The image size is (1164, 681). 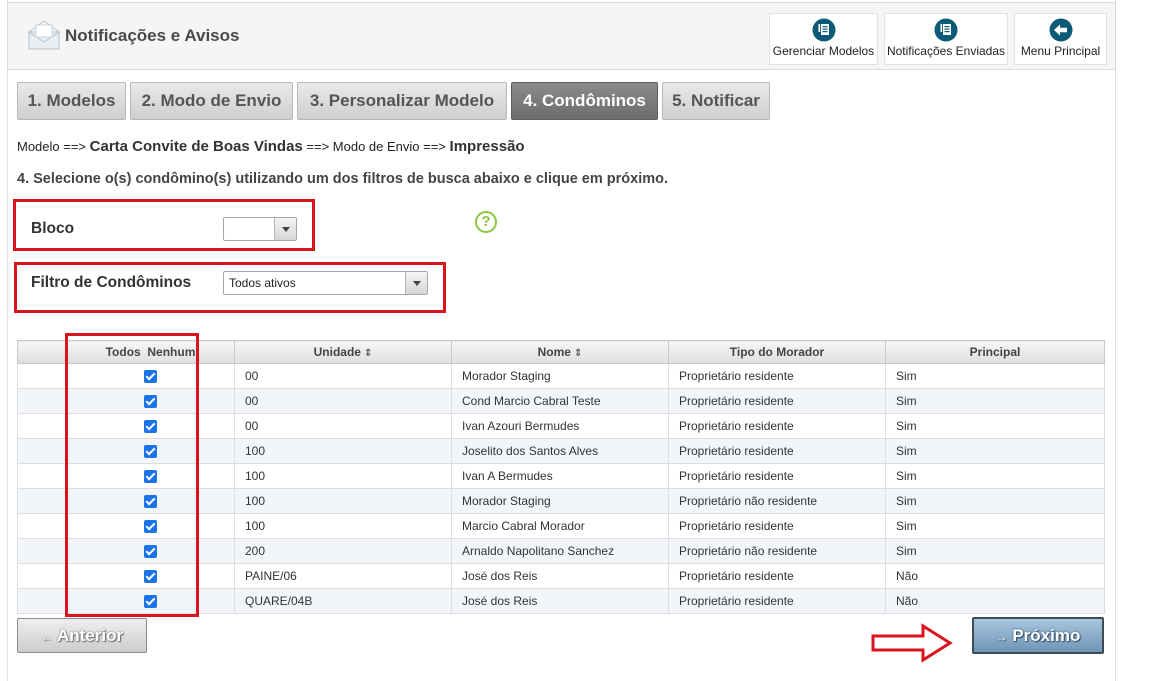 What do you see at coordinates (823, 51) in the screenshot?
I see `manage-models-label: Gerenciar Modelos` at bounding box center [823, 51].